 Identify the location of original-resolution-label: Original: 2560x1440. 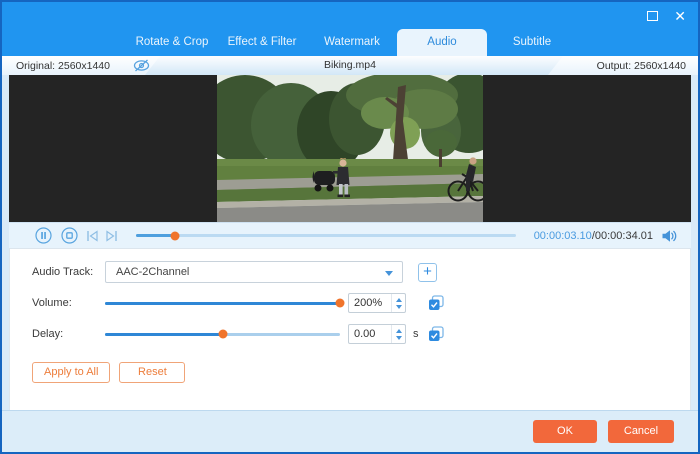
(63, 65).